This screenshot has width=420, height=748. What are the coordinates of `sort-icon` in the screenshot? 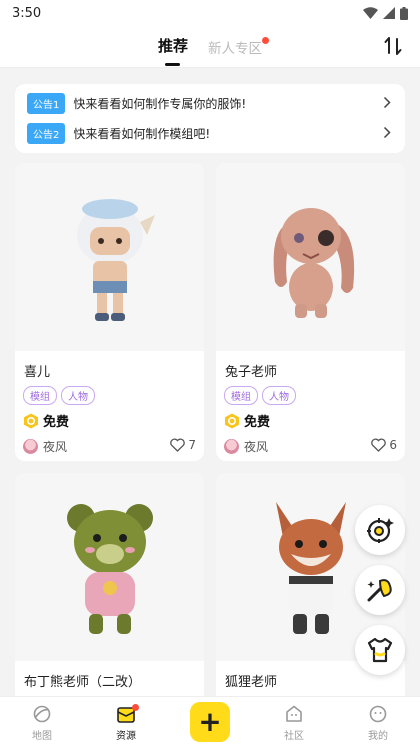 It's located at (393, 46).